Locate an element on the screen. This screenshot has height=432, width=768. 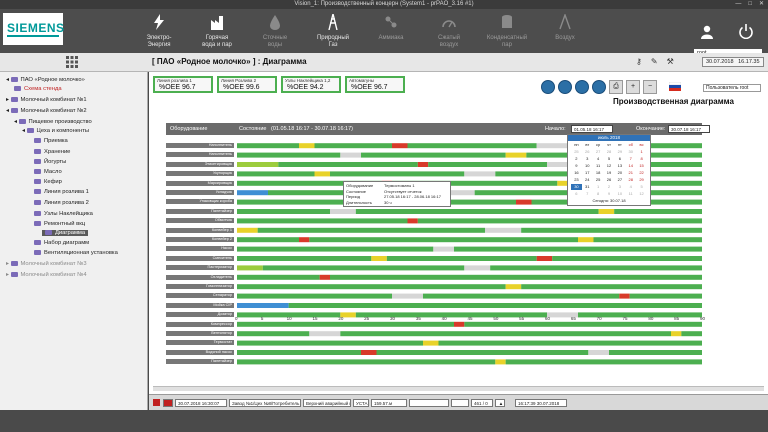
tree-item: Линия розлива 1 is located at coordinates (61, 192).